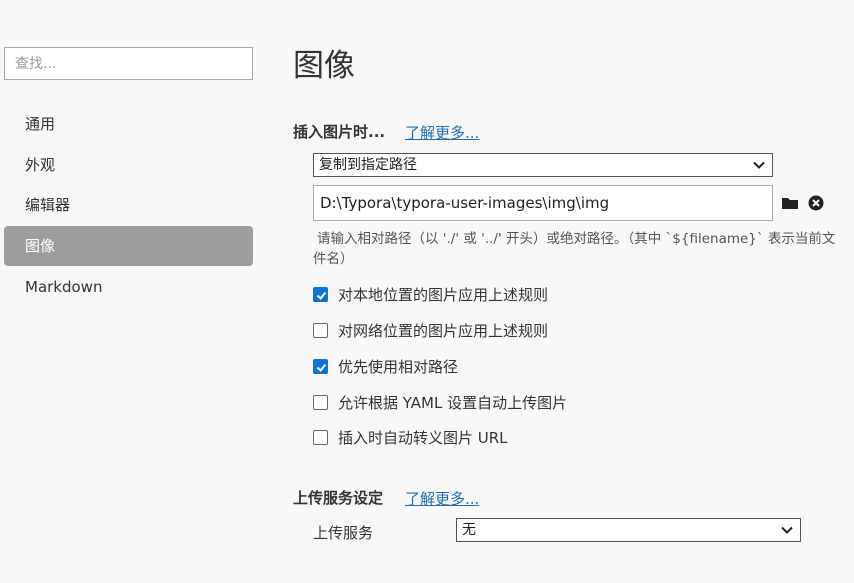  Describe the element at coordinates (343, 533) in the screenshot. I see `upload-service-label: 上传服务` at that location.